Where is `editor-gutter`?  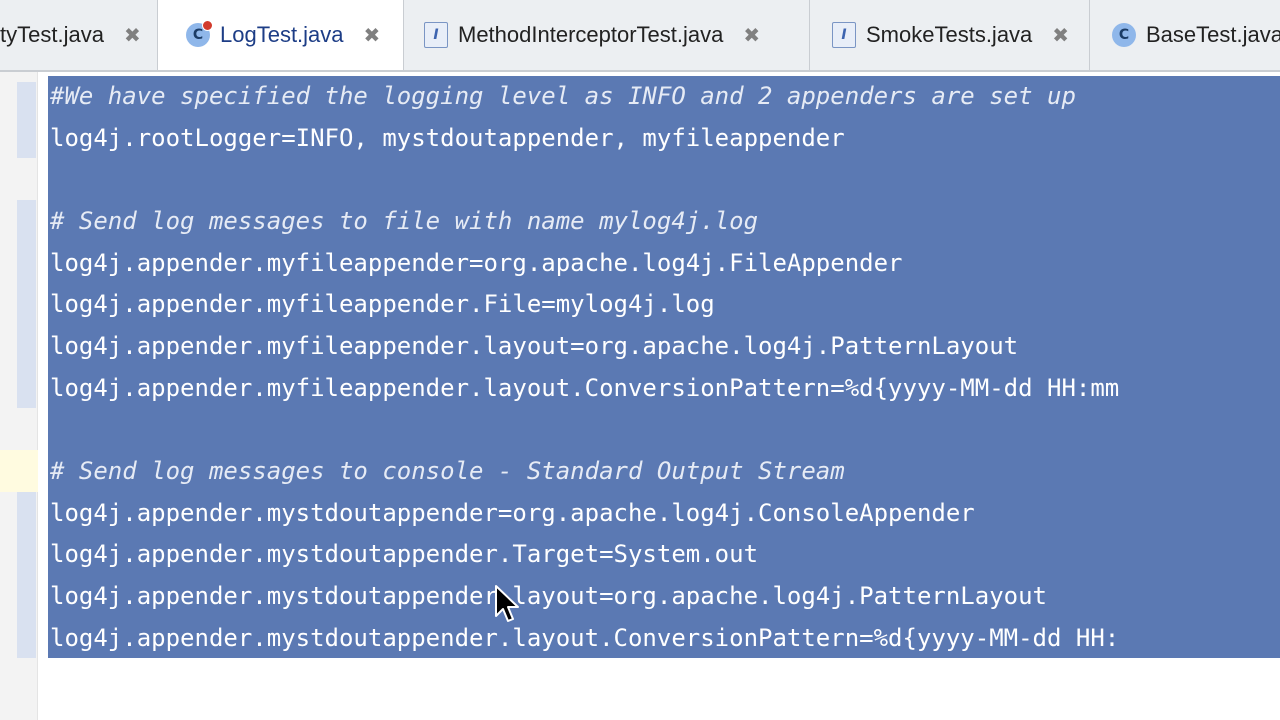 editor-gutter is located at coordinates (19, 396).